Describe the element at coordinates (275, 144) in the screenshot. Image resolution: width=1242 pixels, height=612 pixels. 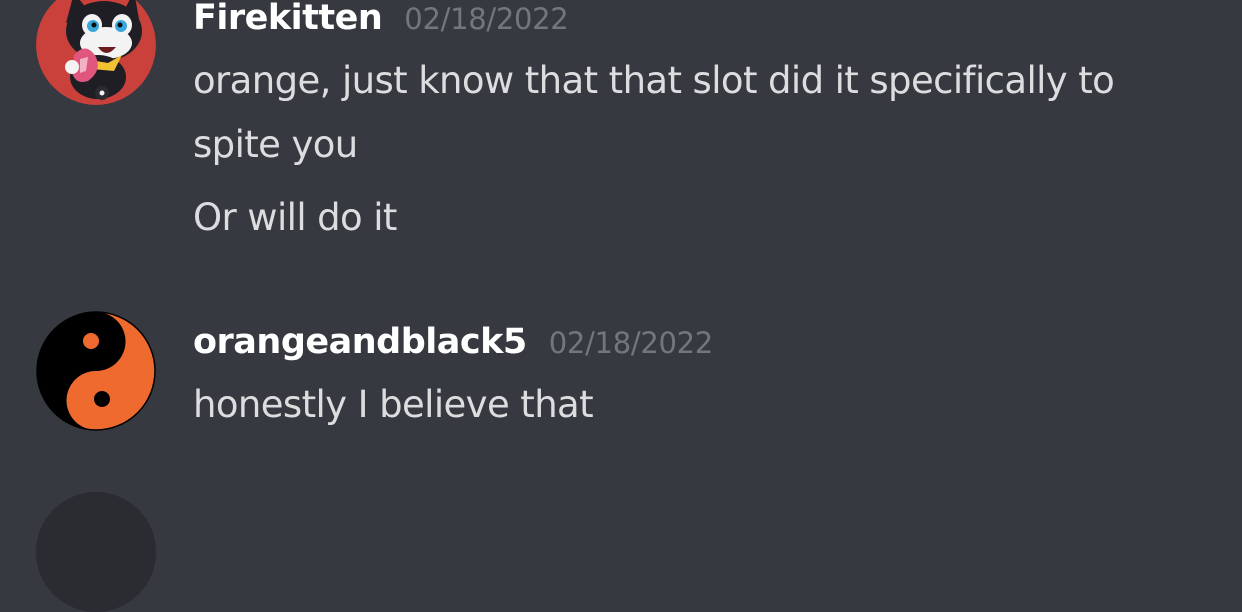
I see `message-text: spite you` at that location.